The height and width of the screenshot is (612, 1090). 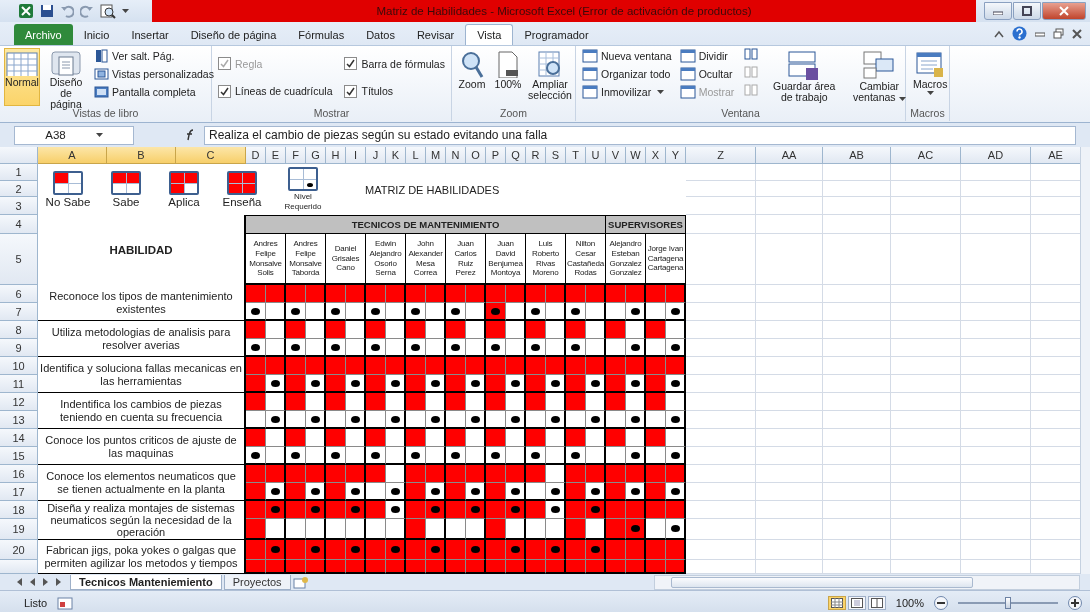 What do you see at coordinates (19, 567) in the screenshot?
I see `row-header` at bounding box center [19, 567].